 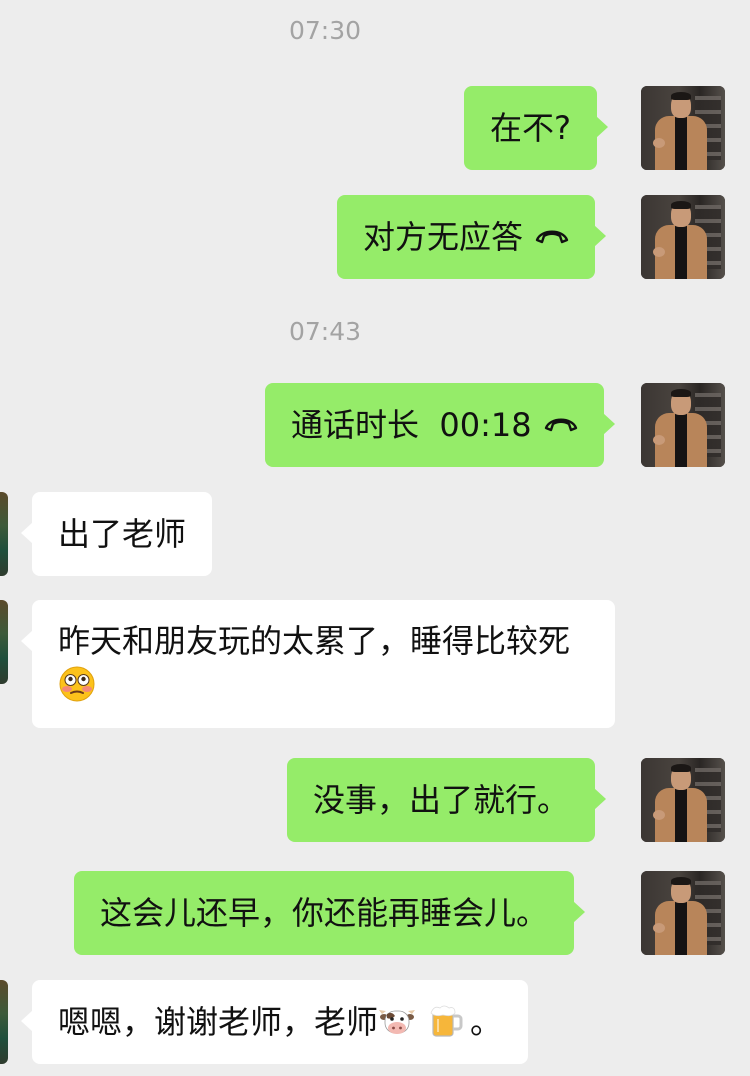 What do you see at coordinates (77, 684) in the screenshot?
I see `flushed-face-emoji` at bounding box center [77, 684].